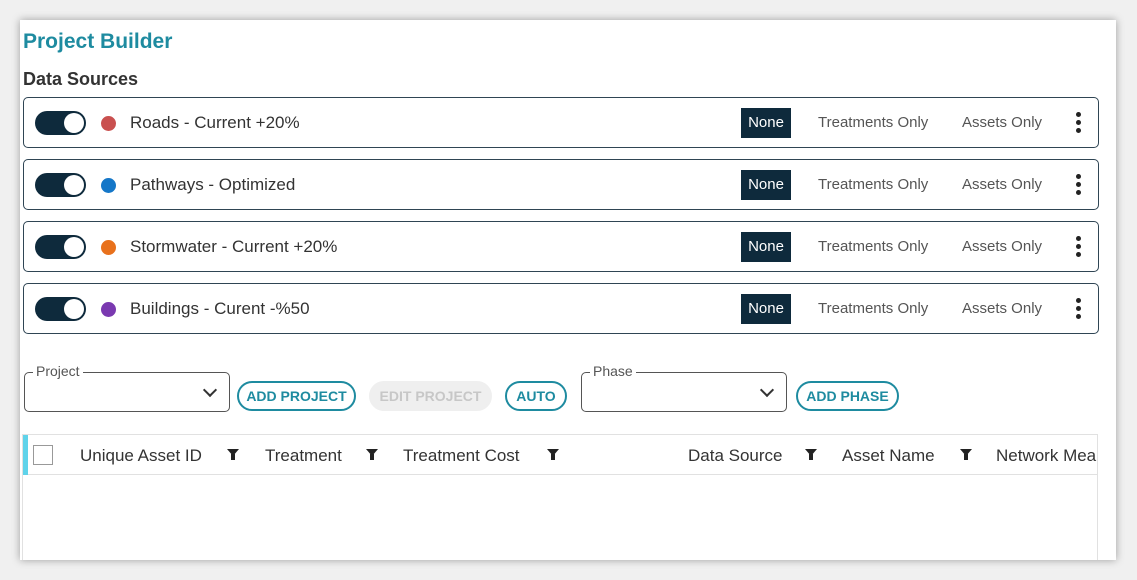  Describe the element at coordinates (888, 456) in the screenshot. I see `column-header-asset-name: Asset Name` at that location.